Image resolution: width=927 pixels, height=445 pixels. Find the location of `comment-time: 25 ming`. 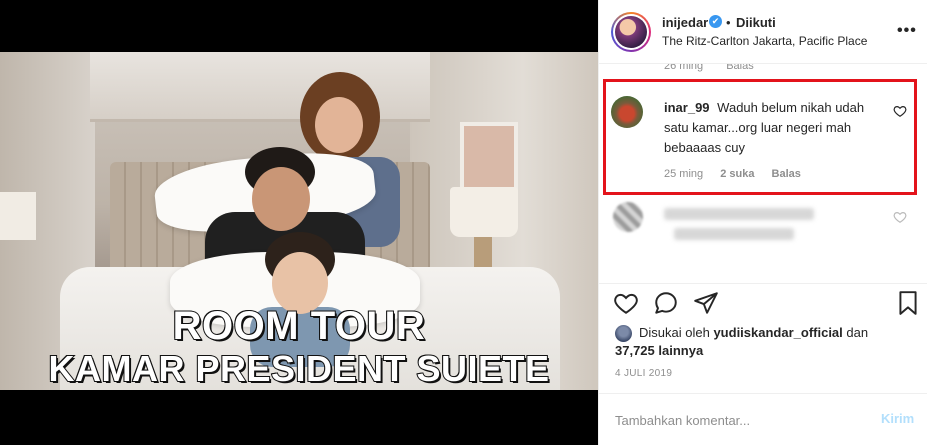

comment-time: 25 ming is located at coordinates (684, 174).